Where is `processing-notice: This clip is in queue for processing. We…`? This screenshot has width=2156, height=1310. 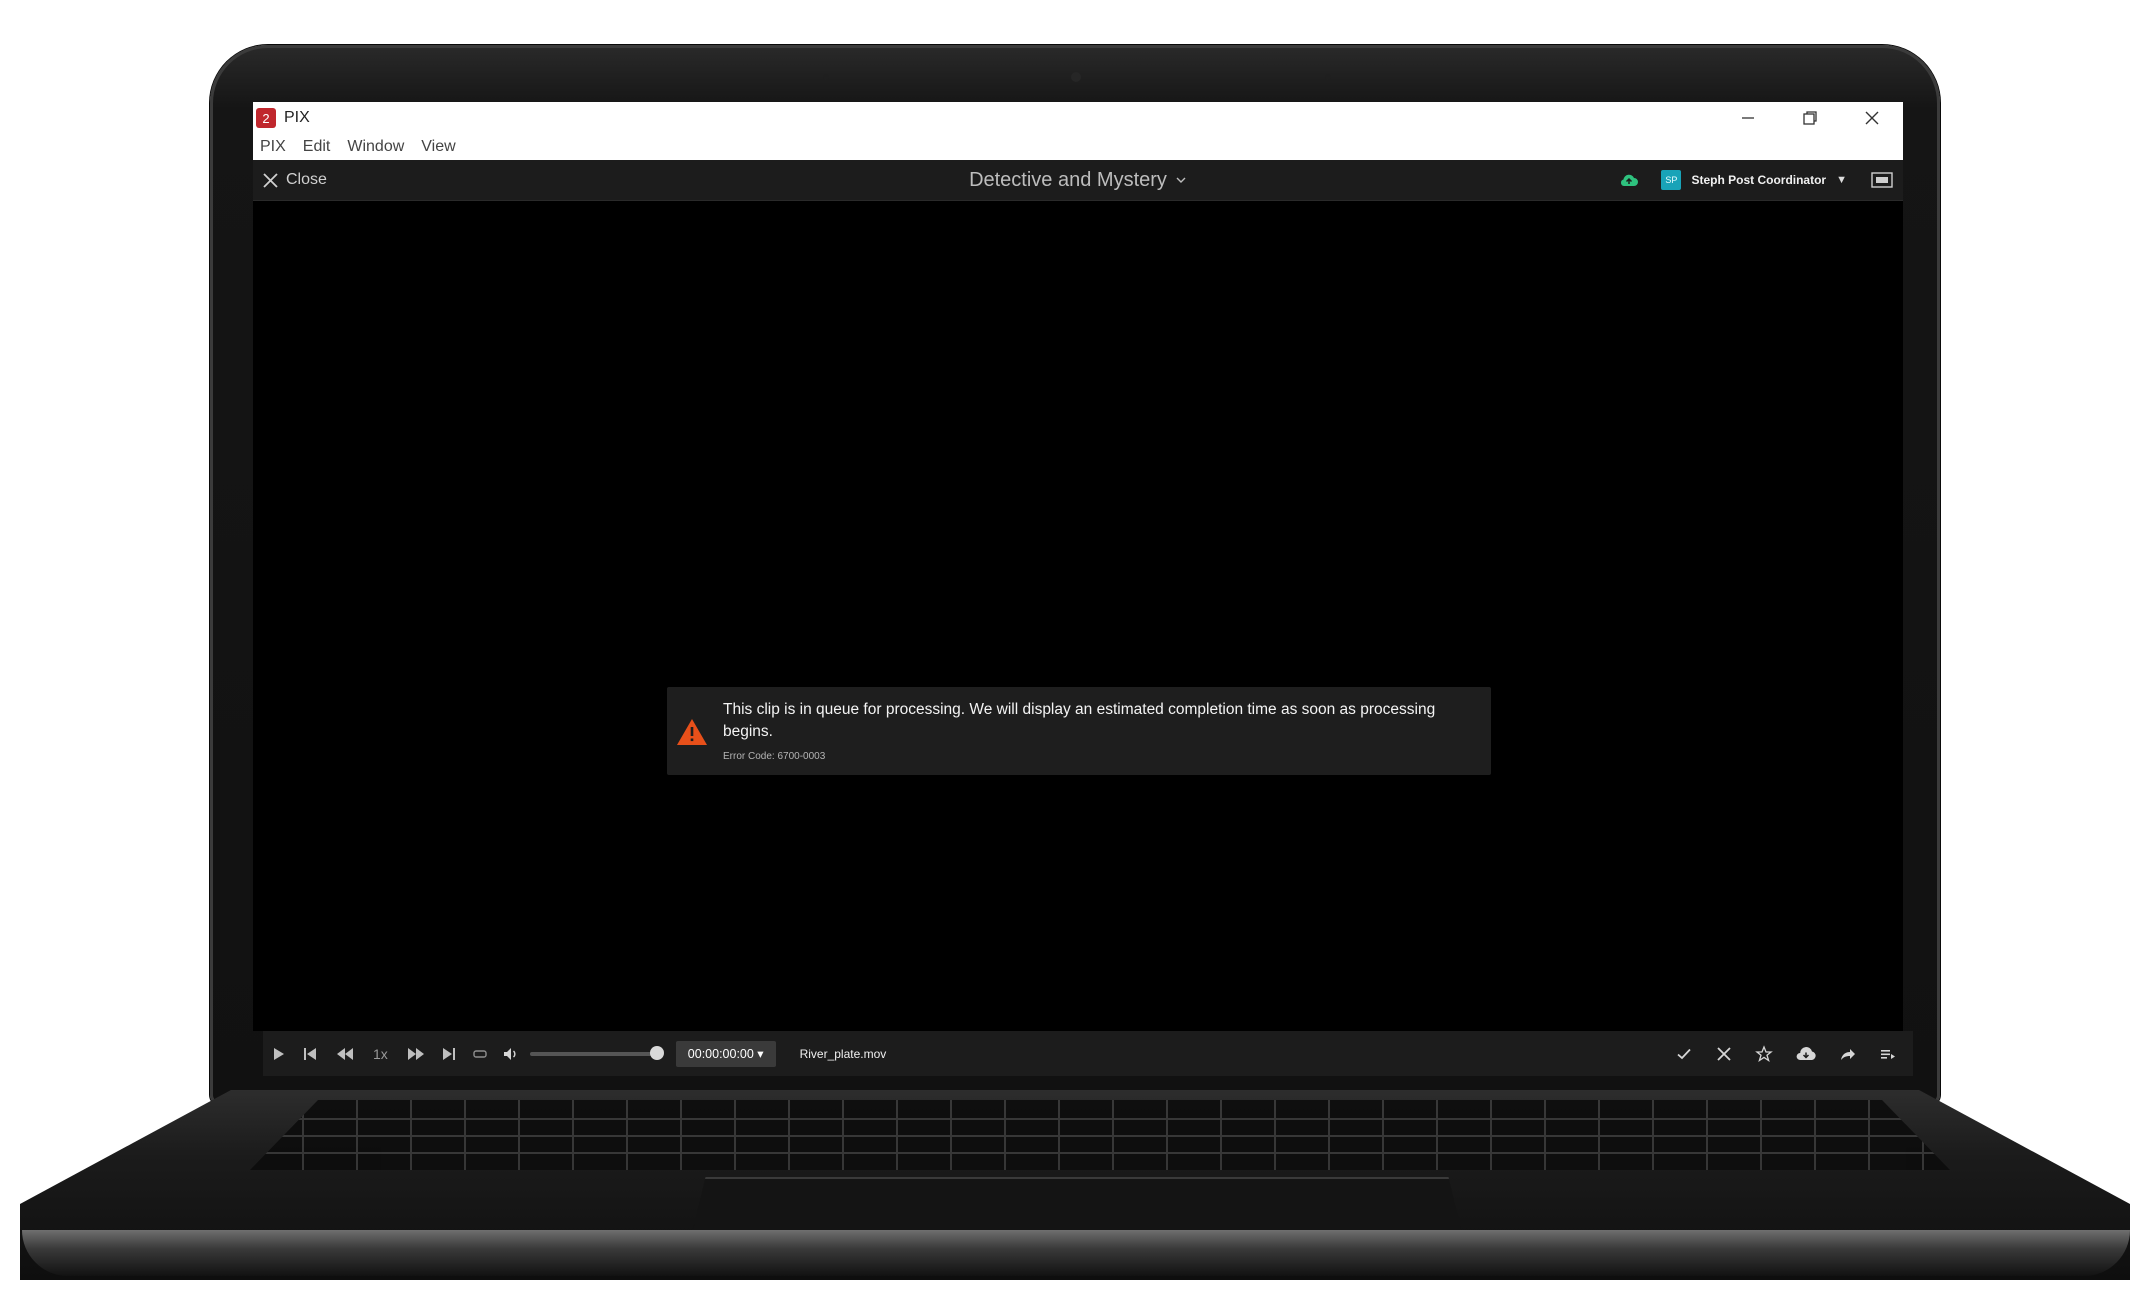
processing-notice: This clip is in queue for processing. We… is located at coordinates (1079, 731).